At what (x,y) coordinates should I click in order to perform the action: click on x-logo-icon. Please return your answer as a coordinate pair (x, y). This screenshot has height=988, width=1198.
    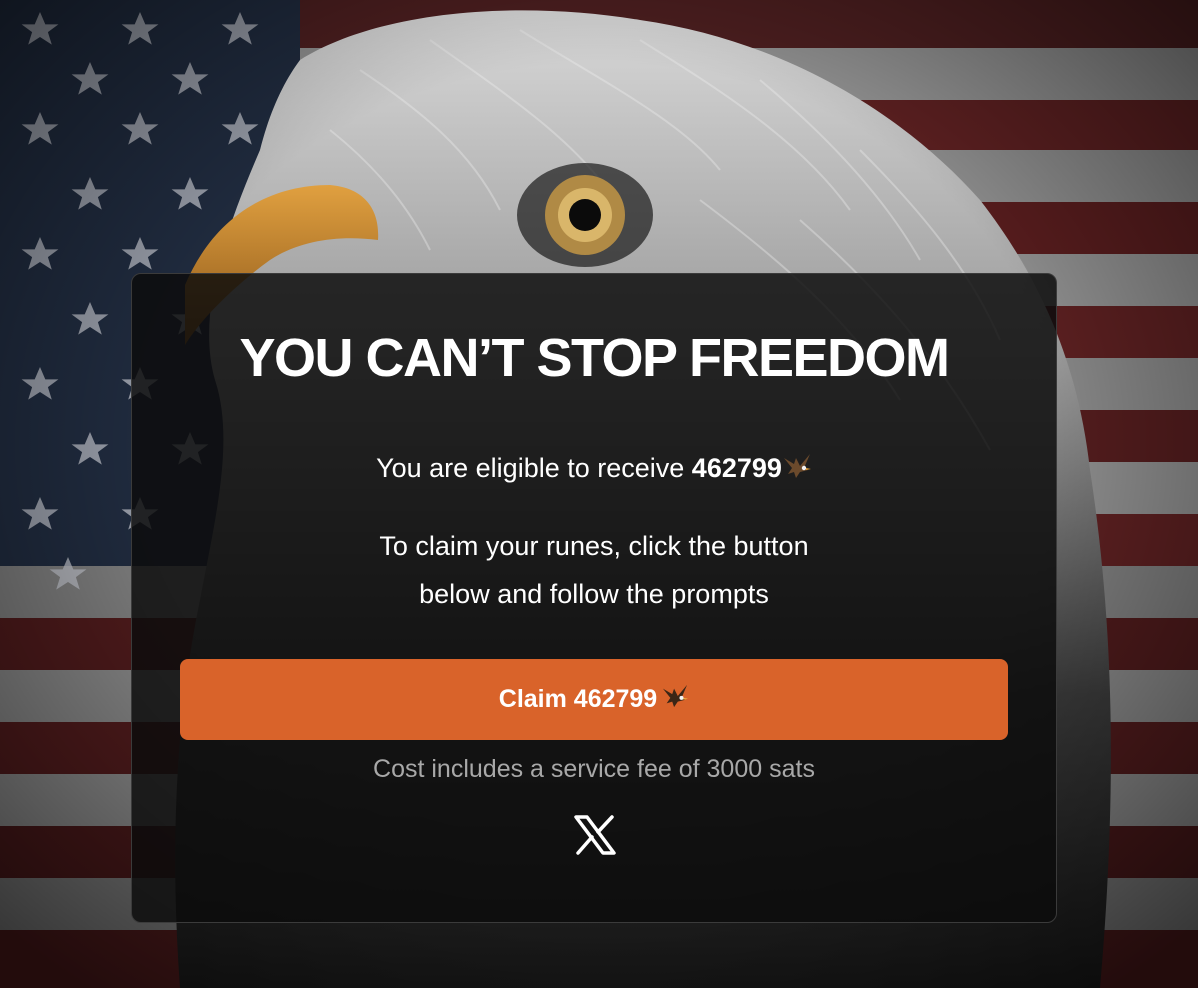
    Looking at the image, I should click on (595, 835).